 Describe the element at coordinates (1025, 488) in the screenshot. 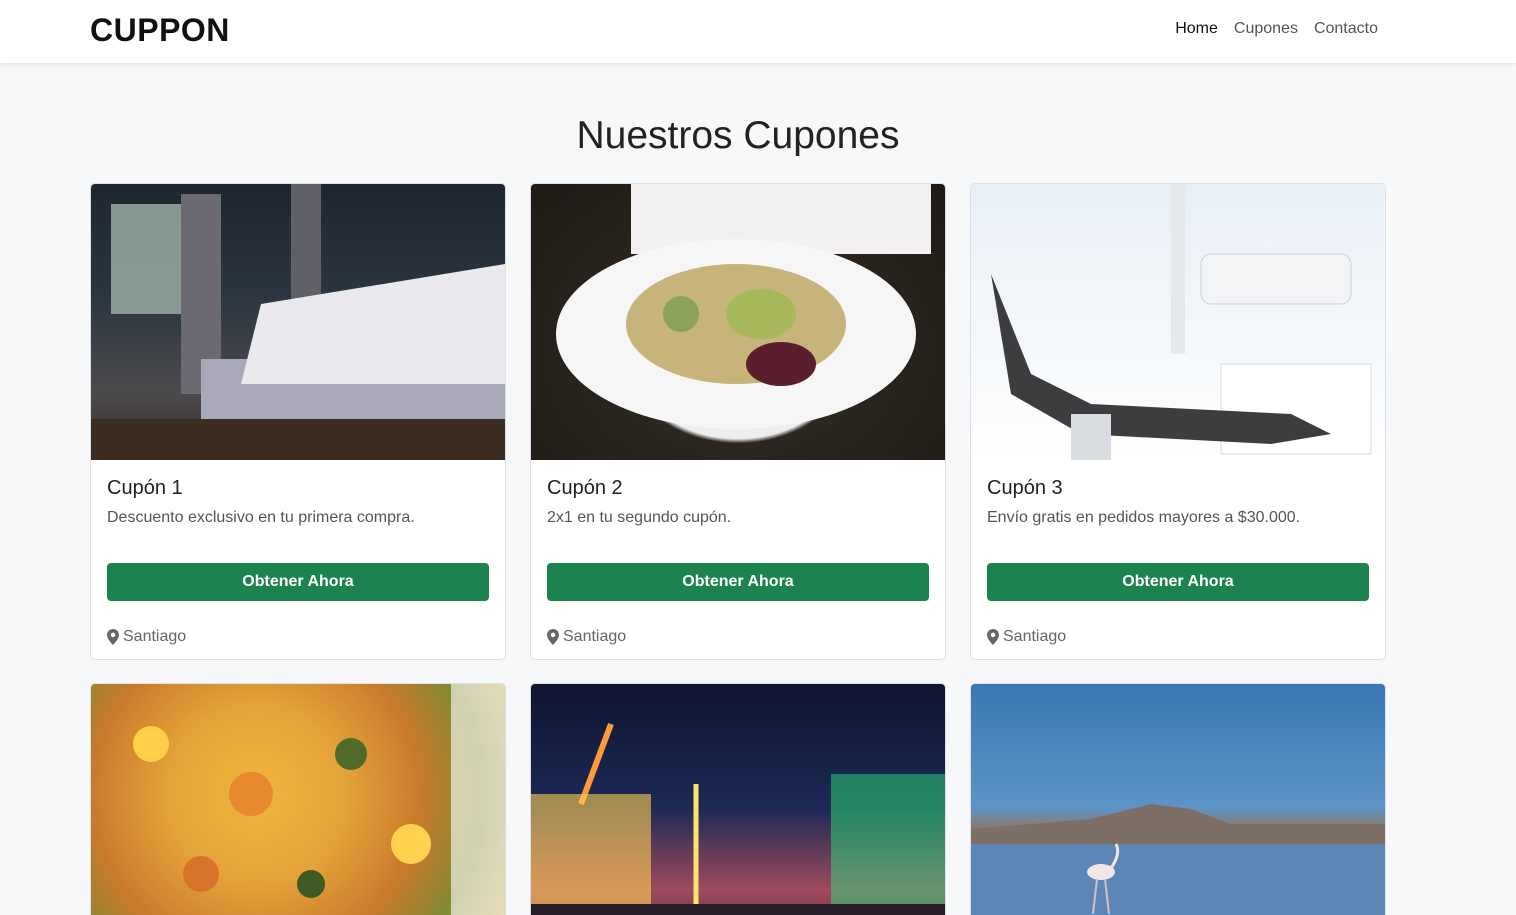

I see `card-title: Cupón 3` at that location.